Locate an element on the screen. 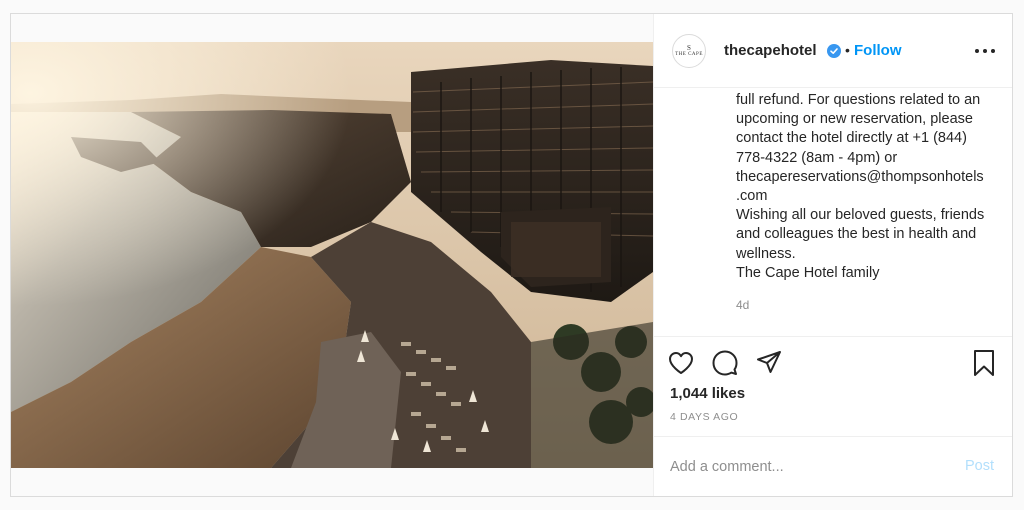 This screenshot has width=1024, height=510. avatar-brand-text: THE CAPE is located at coordinates (689, 54).